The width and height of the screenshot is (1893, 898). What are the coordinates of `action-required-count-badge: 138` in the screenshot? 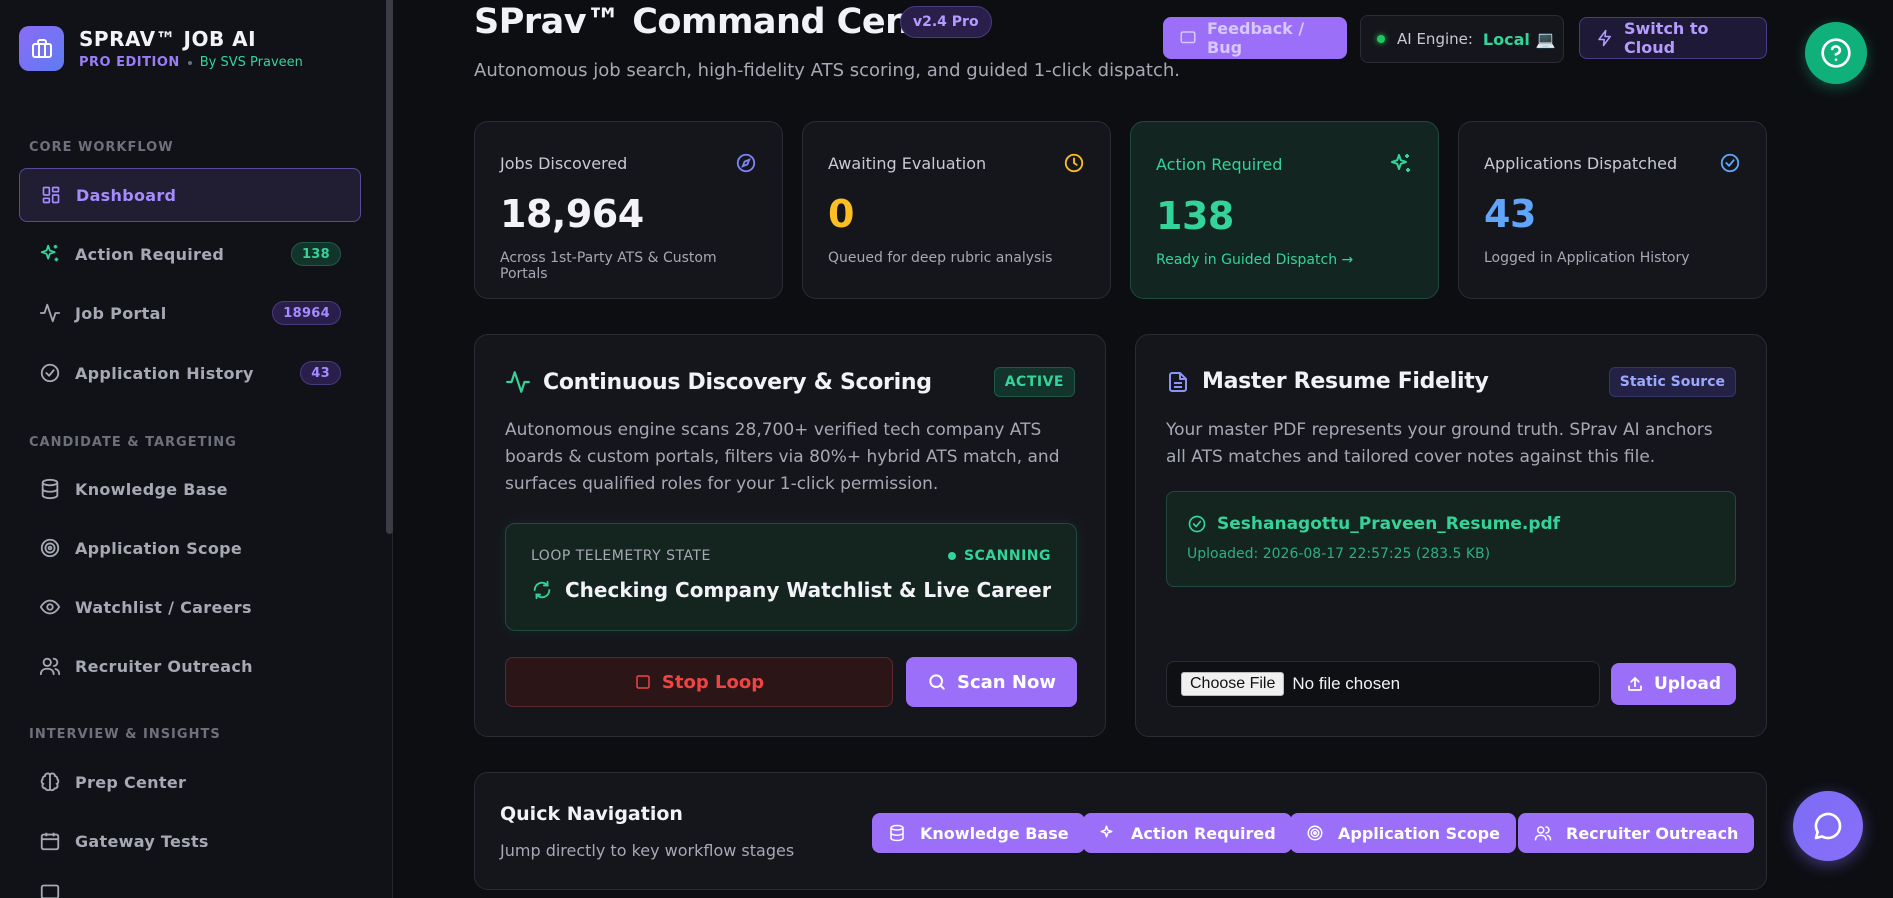 It's located at (315, 254).